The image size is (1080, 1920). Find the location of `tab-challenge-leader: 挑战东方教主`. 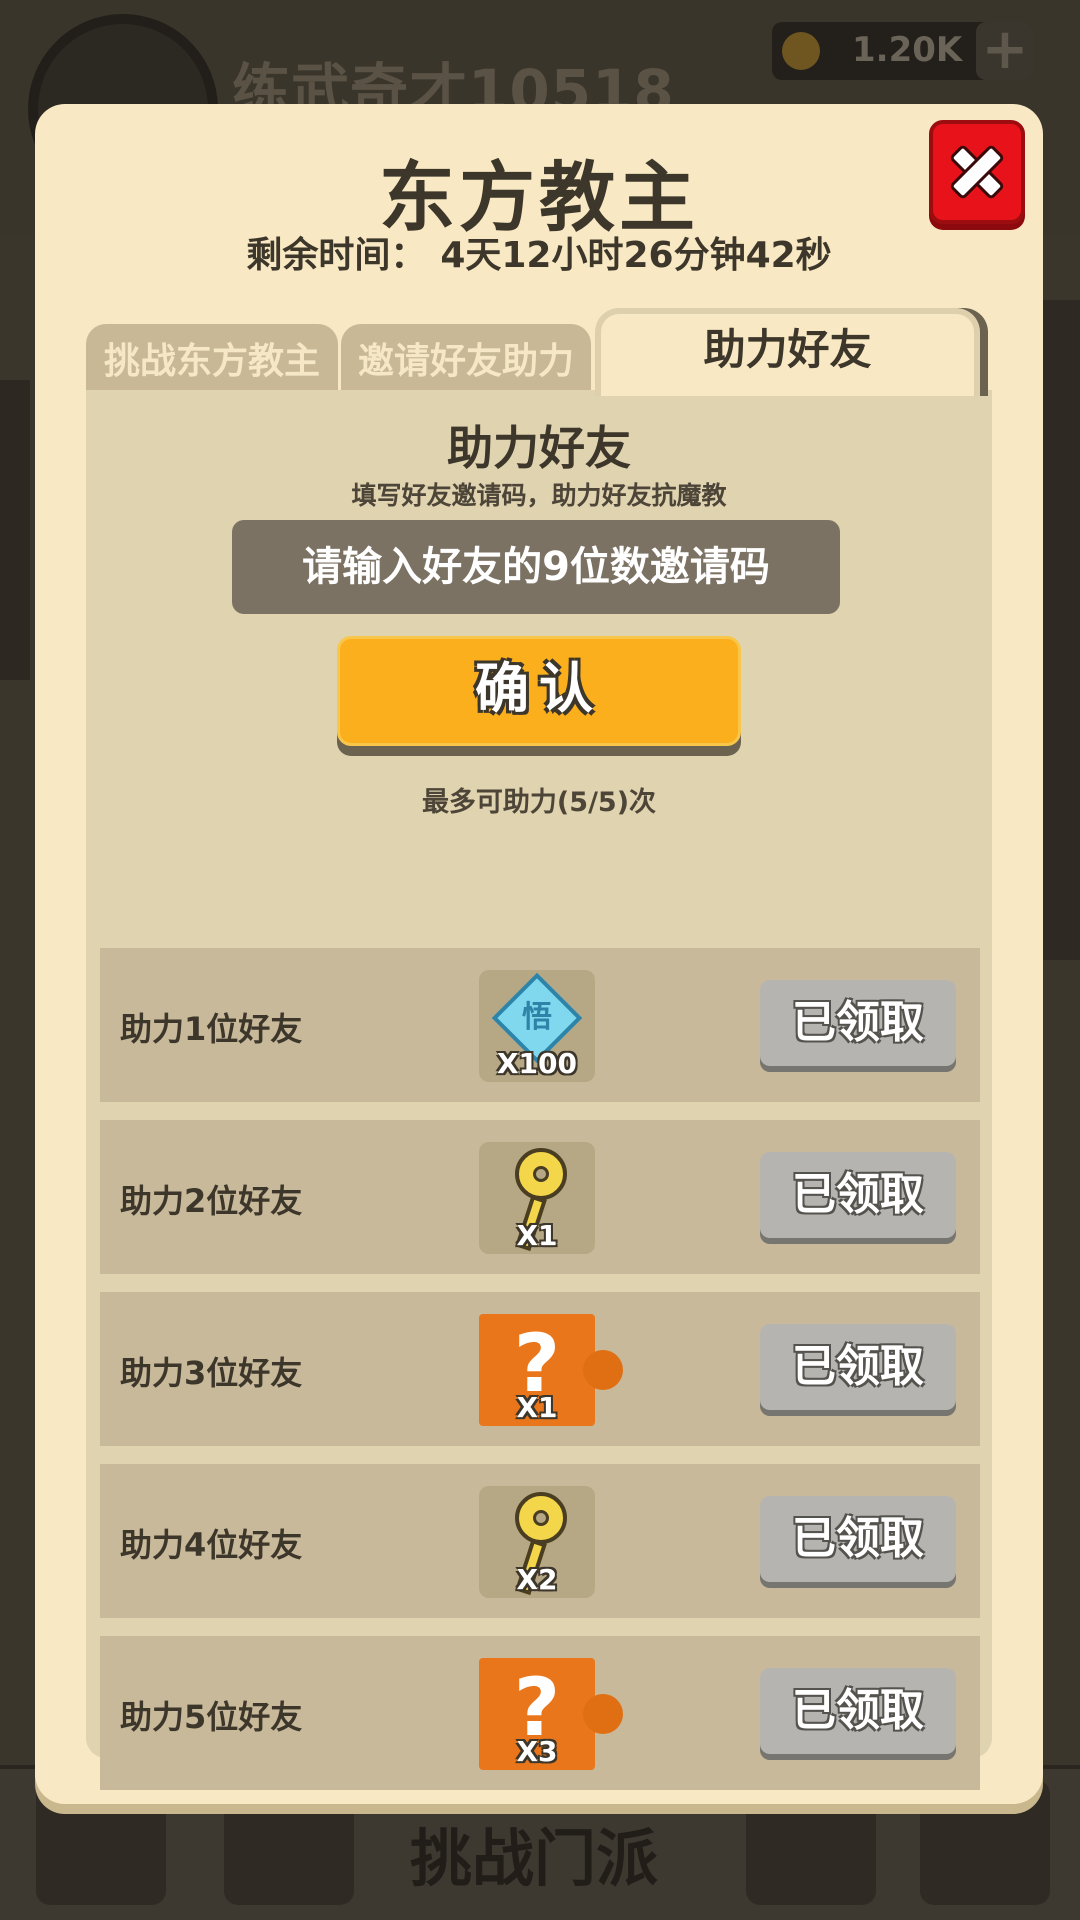

tab-challenge-leader: 挑战东方教主 is located at coordinates (212, 360).